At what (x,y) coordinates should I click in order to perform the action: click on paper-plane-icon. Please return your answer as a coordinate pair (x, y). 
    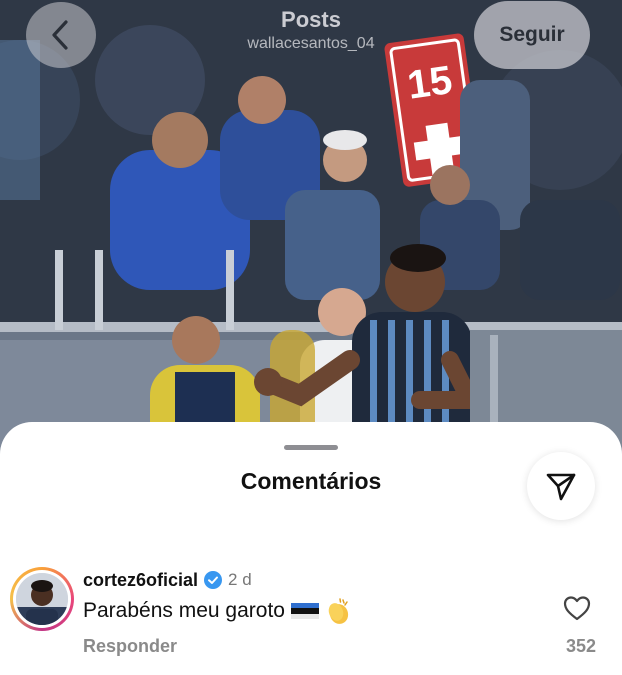
    Looking at the image, I should click on (561, 487).